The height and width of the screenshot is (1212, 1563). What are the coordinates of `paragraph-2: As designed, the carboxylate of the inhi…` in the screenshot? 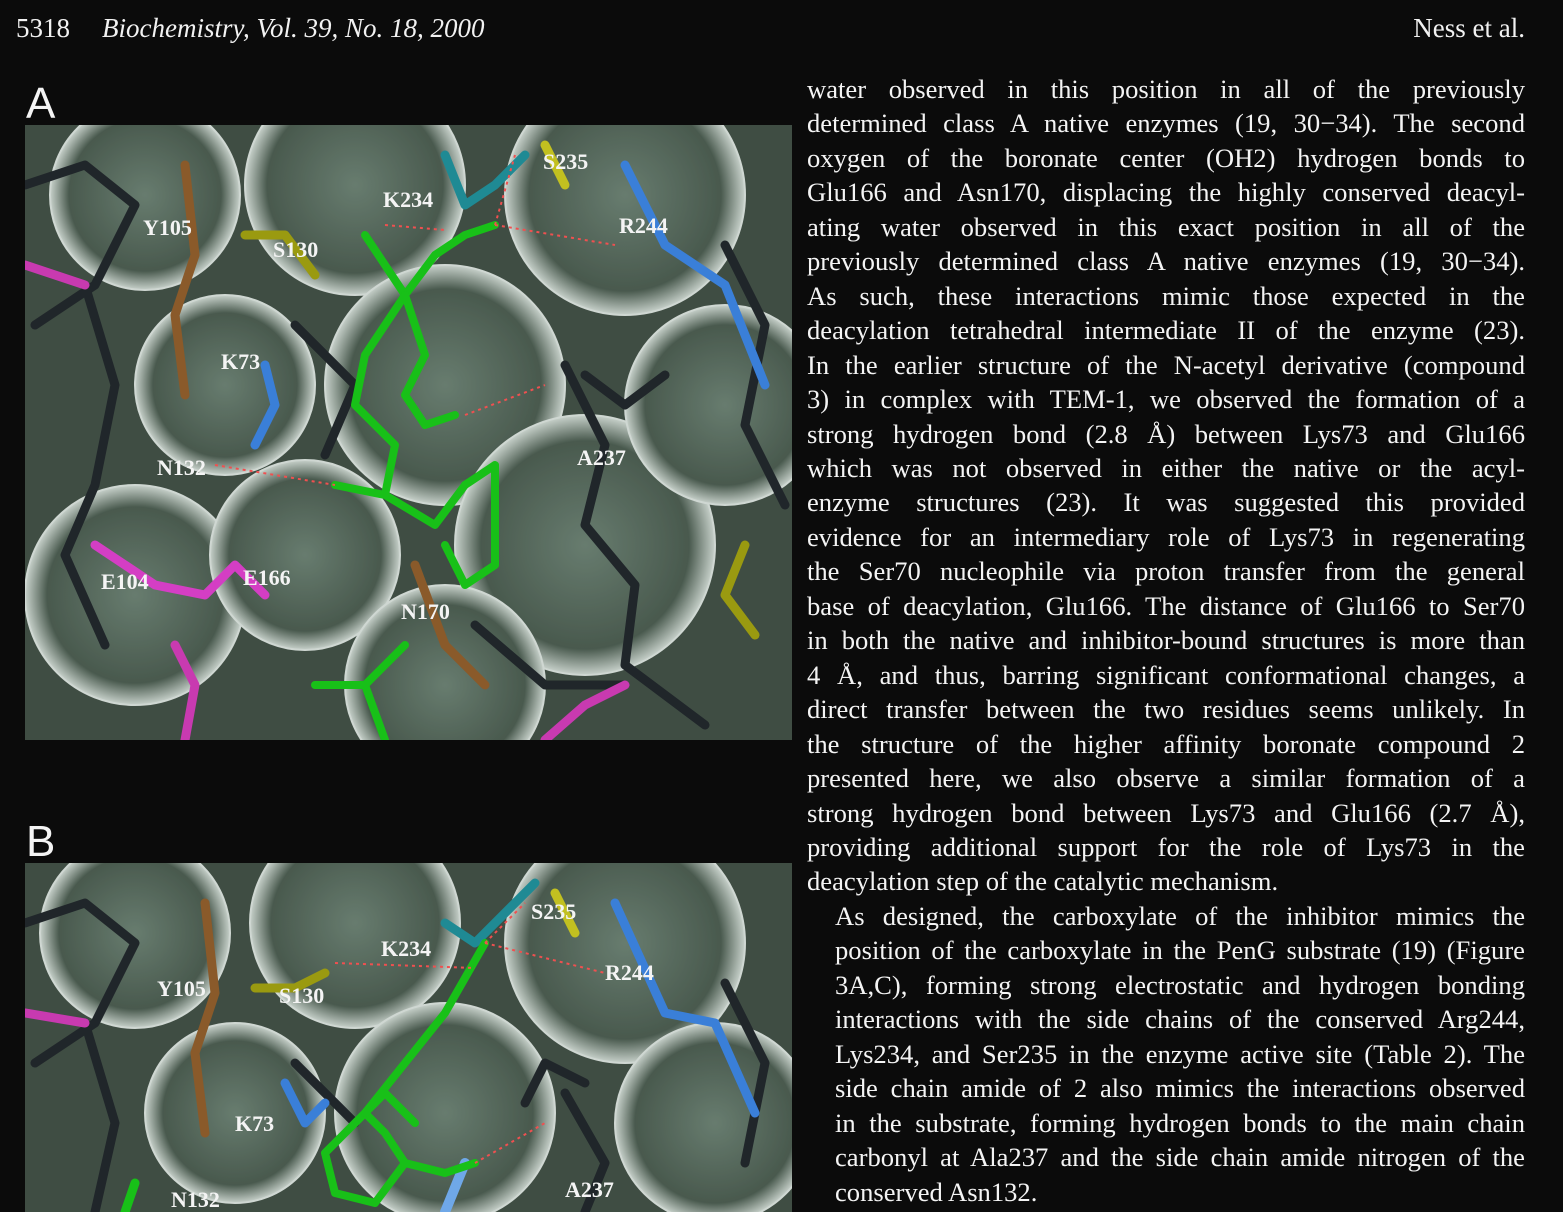 It's located at (1166, 1054).